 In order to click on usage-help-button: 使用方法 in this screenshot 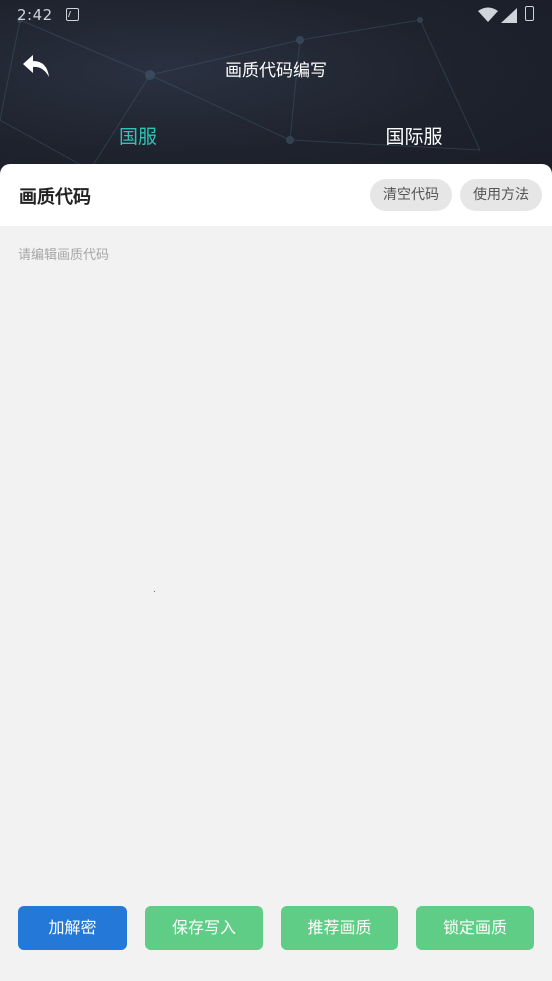, I will do `click(501, 195)`.